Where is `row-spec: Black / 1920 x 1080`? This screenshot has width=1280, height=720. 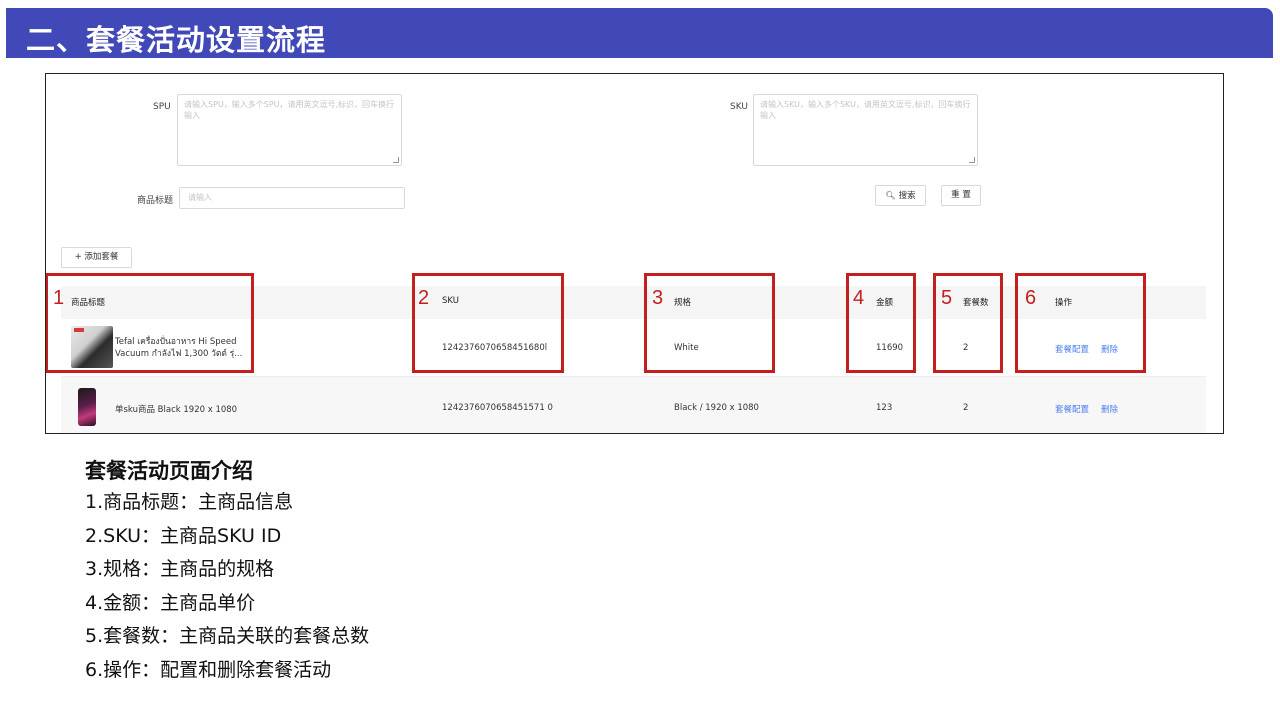
row-spec: Black / 1920 x 1080 is located at coordinates (716, 408).